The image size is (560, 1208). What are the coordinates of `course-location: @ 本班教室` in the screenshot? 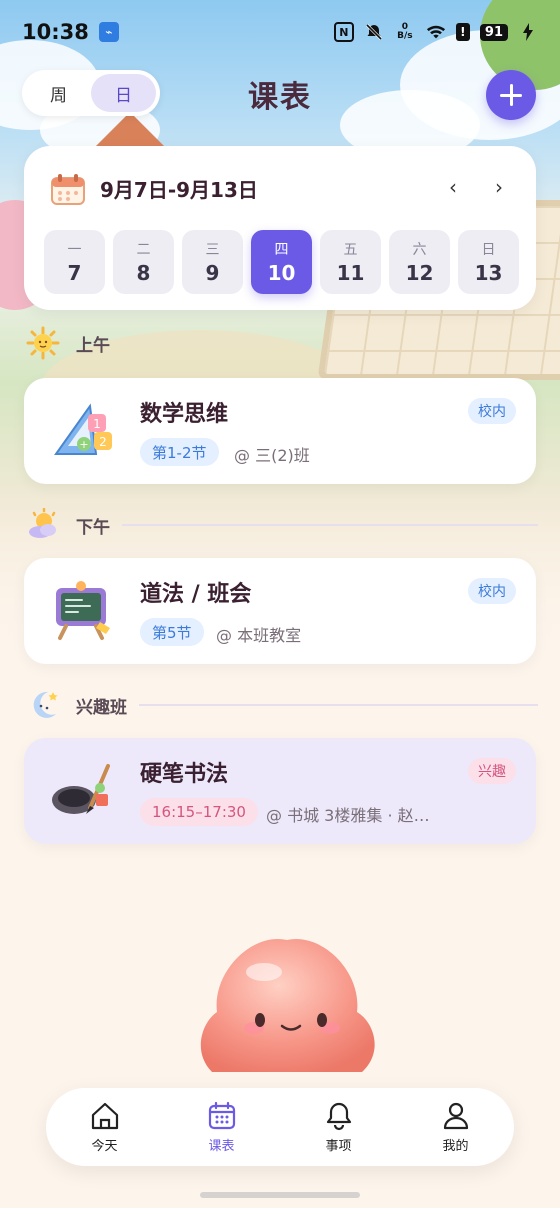 It's located at (259, 635).